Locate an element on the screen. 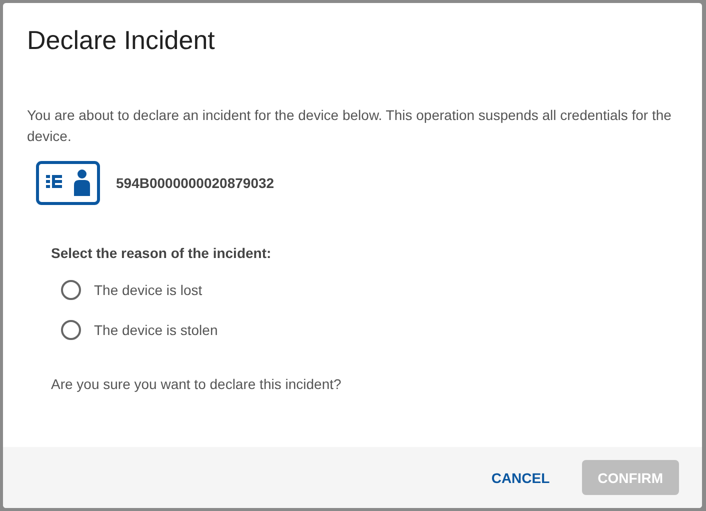  message-text: You are about to declare an incident for the device below. This operation suspends all credentials for the device. is located at coordinates (349, 126).